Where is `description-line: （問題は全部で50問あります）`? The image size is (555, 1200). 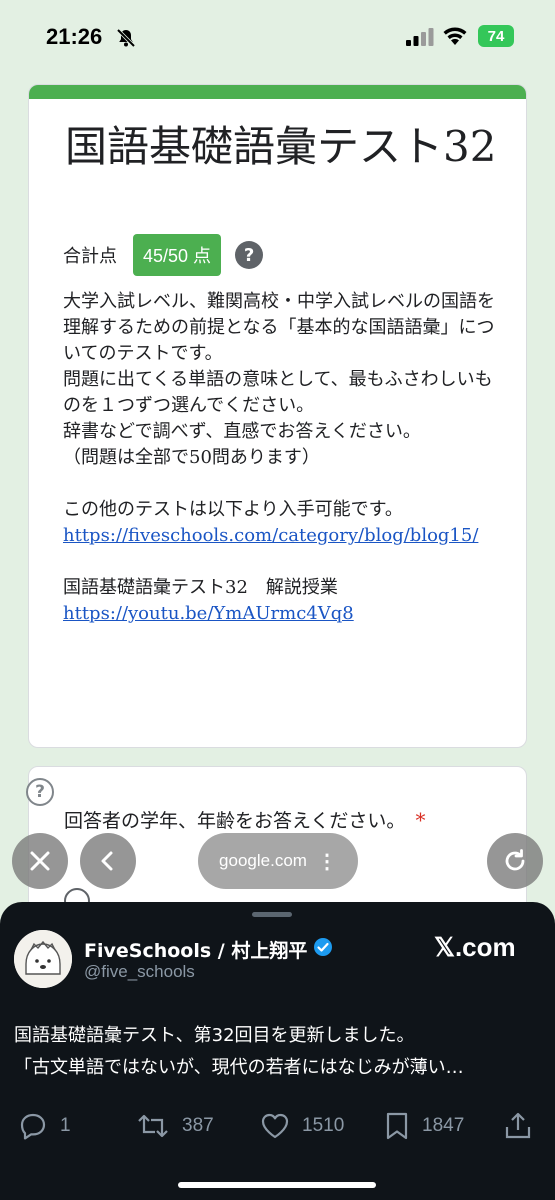 description-line: （問題は全部で50問あります） is located at coordinates (191, 457).